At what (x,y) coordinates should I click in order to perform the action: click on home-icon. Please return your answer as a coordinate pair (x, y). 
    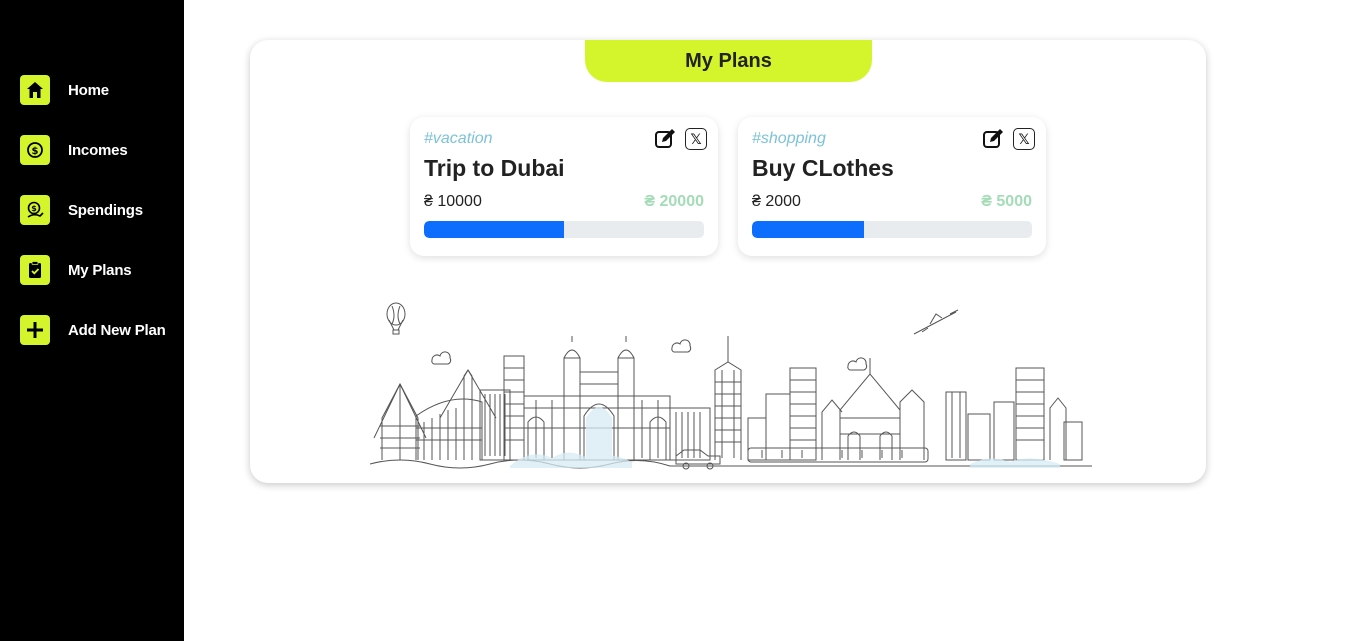
    Looking at the image, I should click on (35, 90).